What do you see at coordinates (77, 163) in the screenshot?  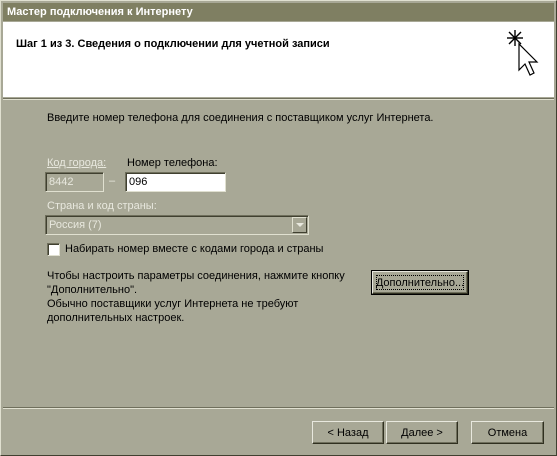 I see `area-code-label: Код города:` at bounding box center [77, 163].